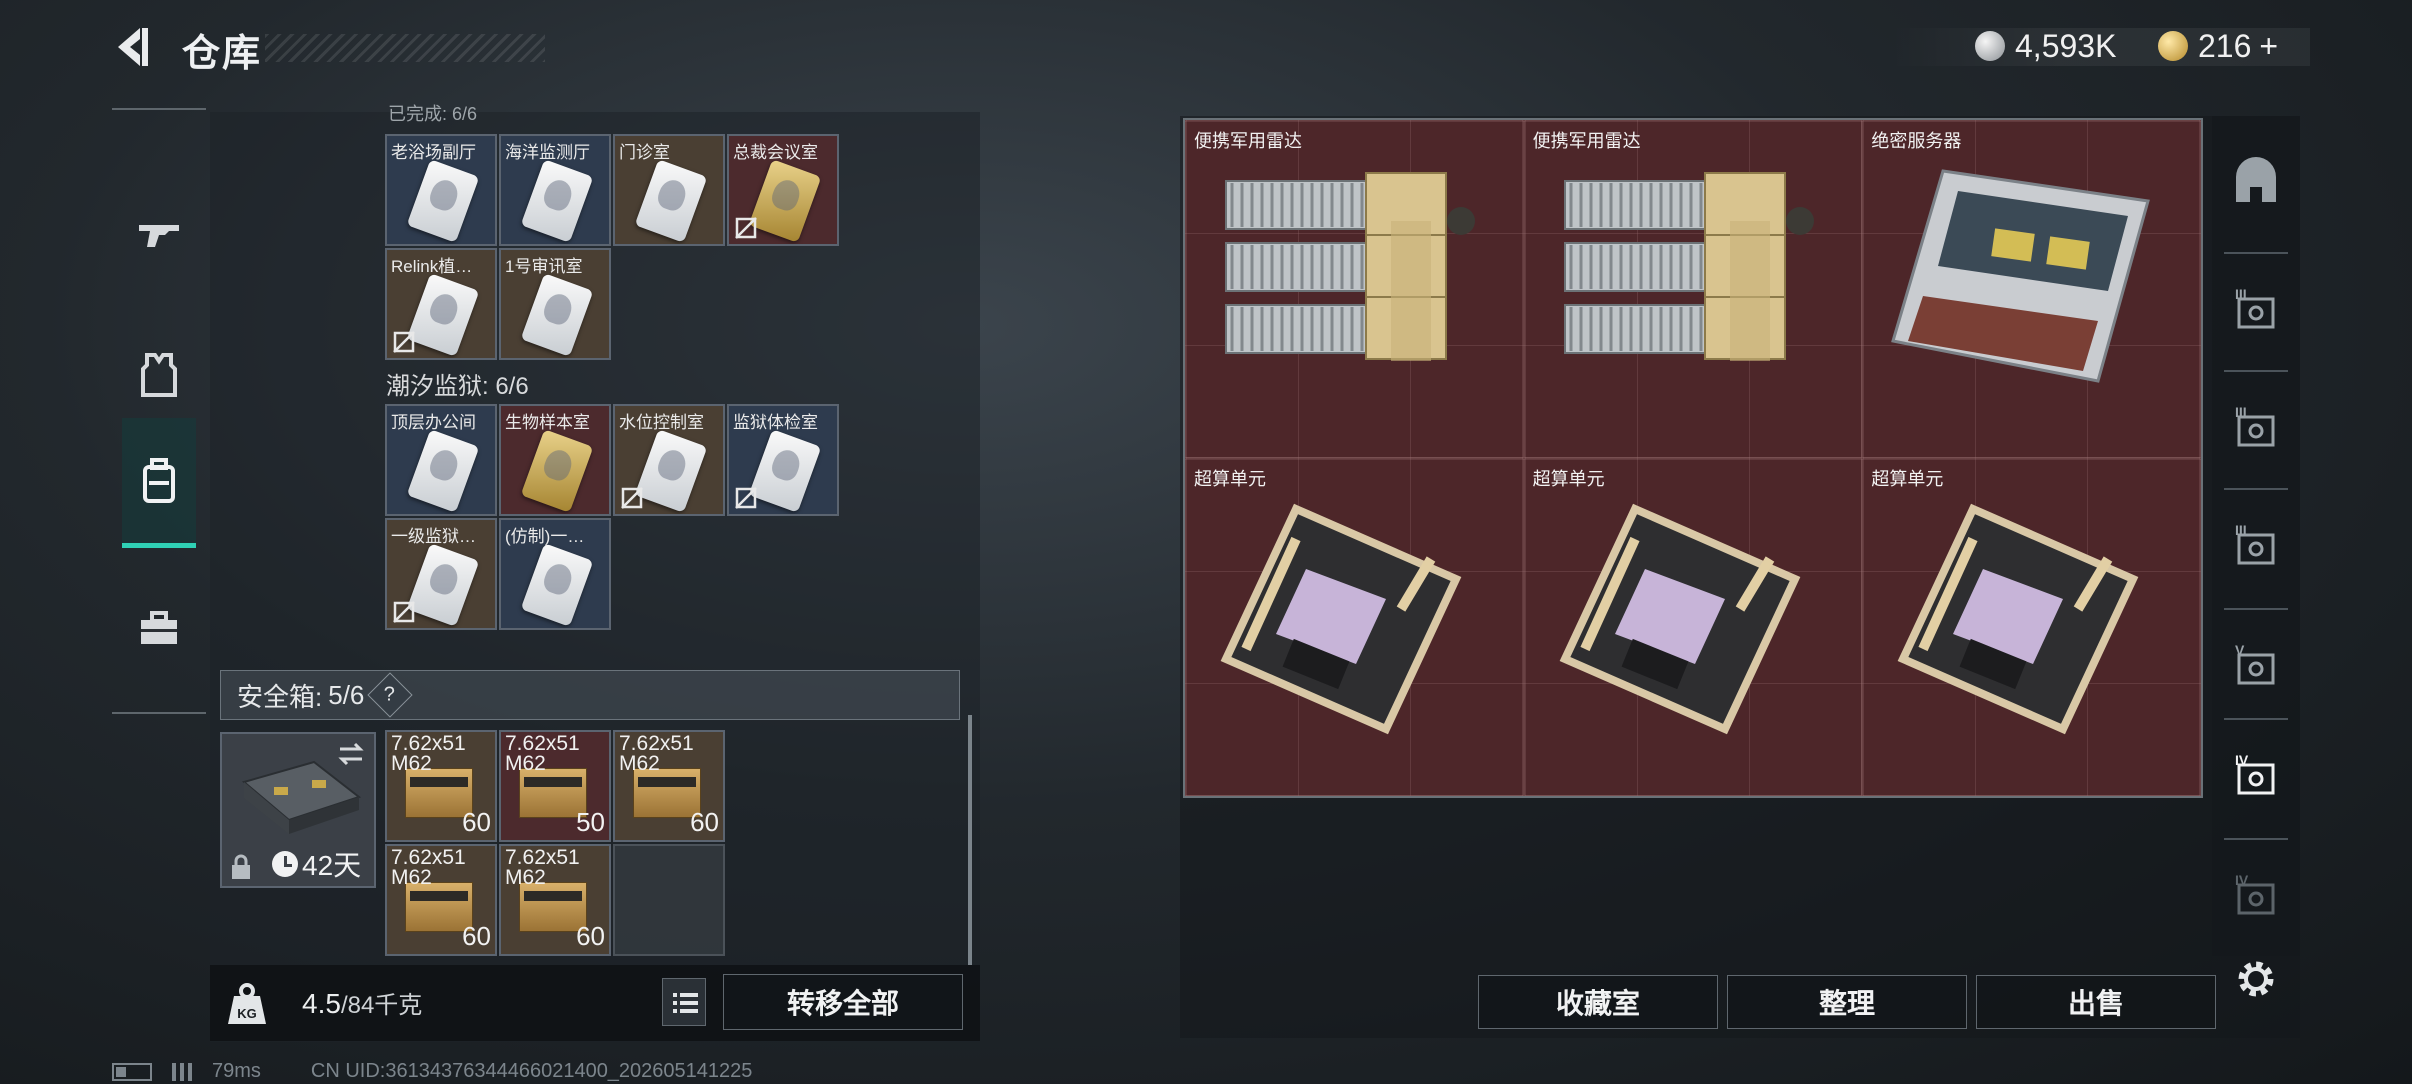 The width and height of the screenshot is (2412, 1084). I want to click on title-decoration, so click(405, 48).